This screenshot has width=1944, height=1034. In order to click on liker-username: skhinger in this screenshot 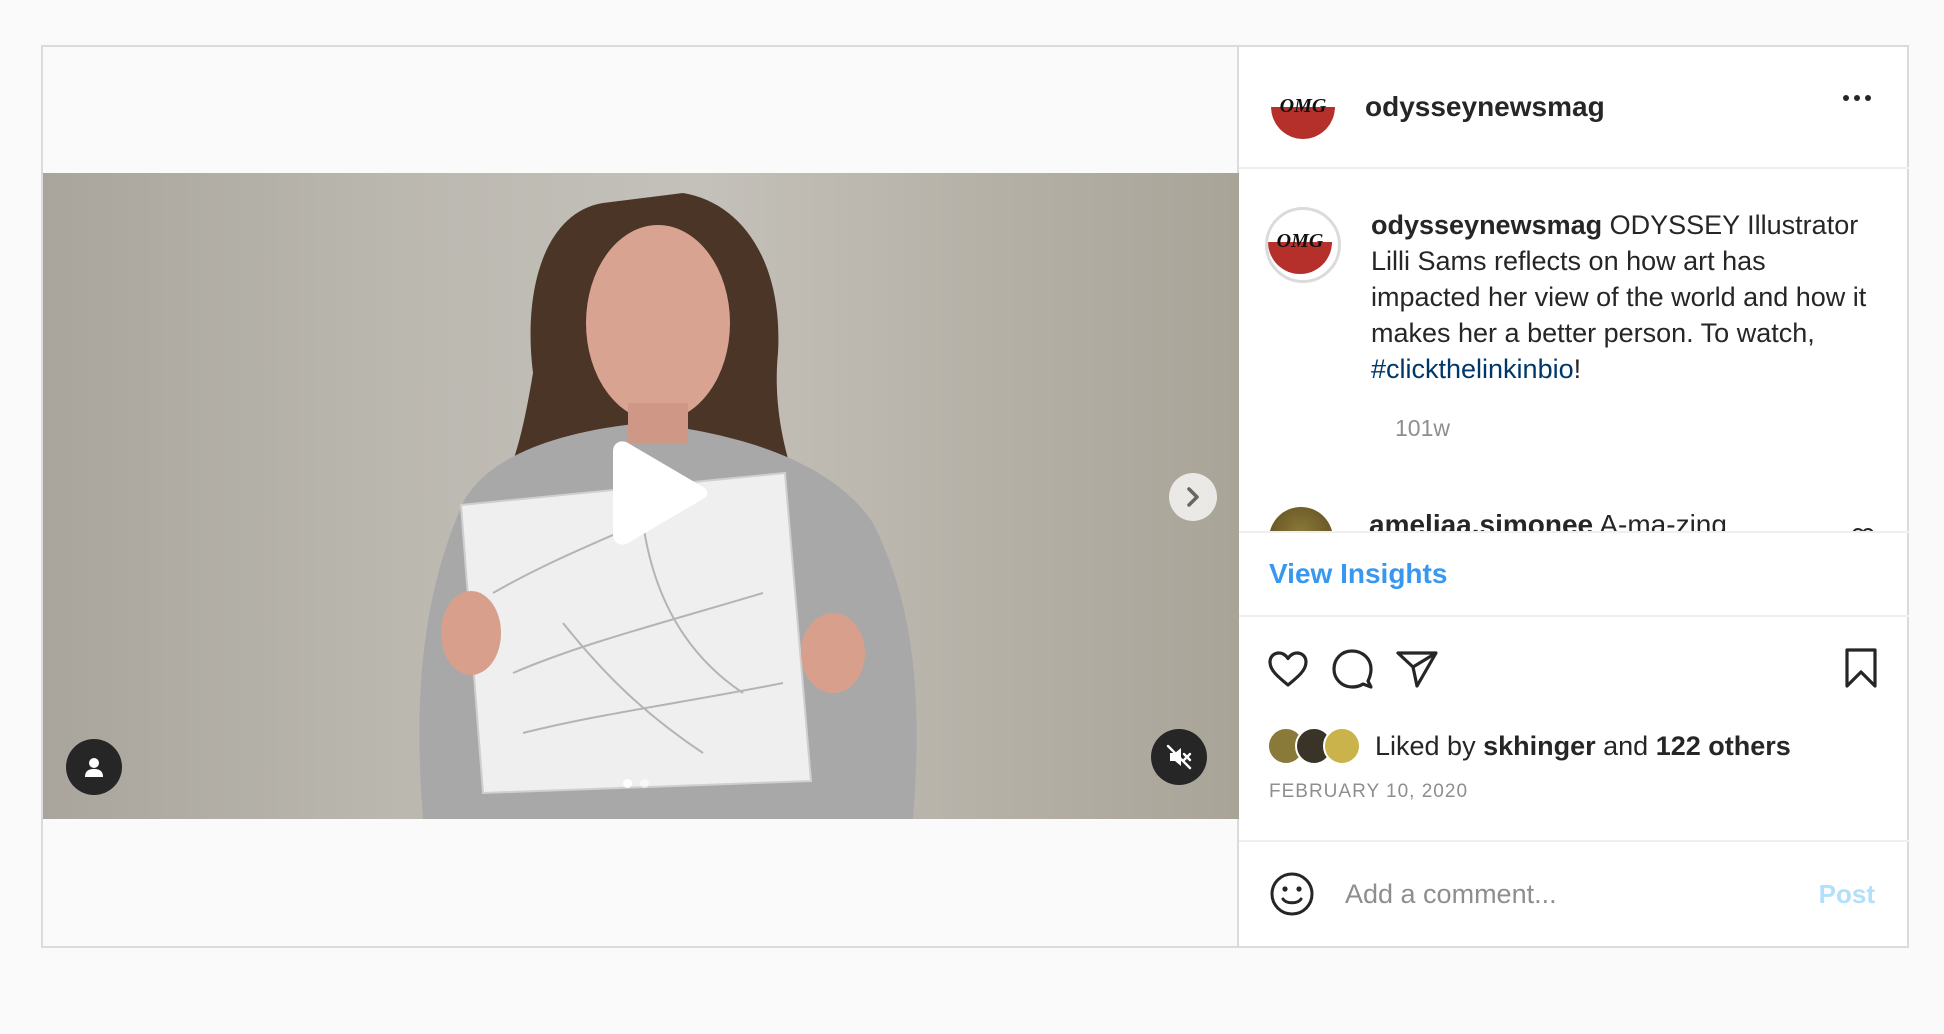, I will do `click(1539, 746)`.